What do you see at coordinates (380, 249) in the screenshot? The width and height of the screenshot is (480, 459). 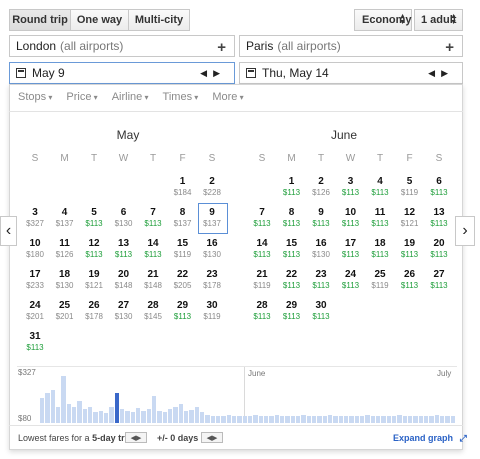 I see `calendar-day: 18 $113` at bounding box center [380, 249].